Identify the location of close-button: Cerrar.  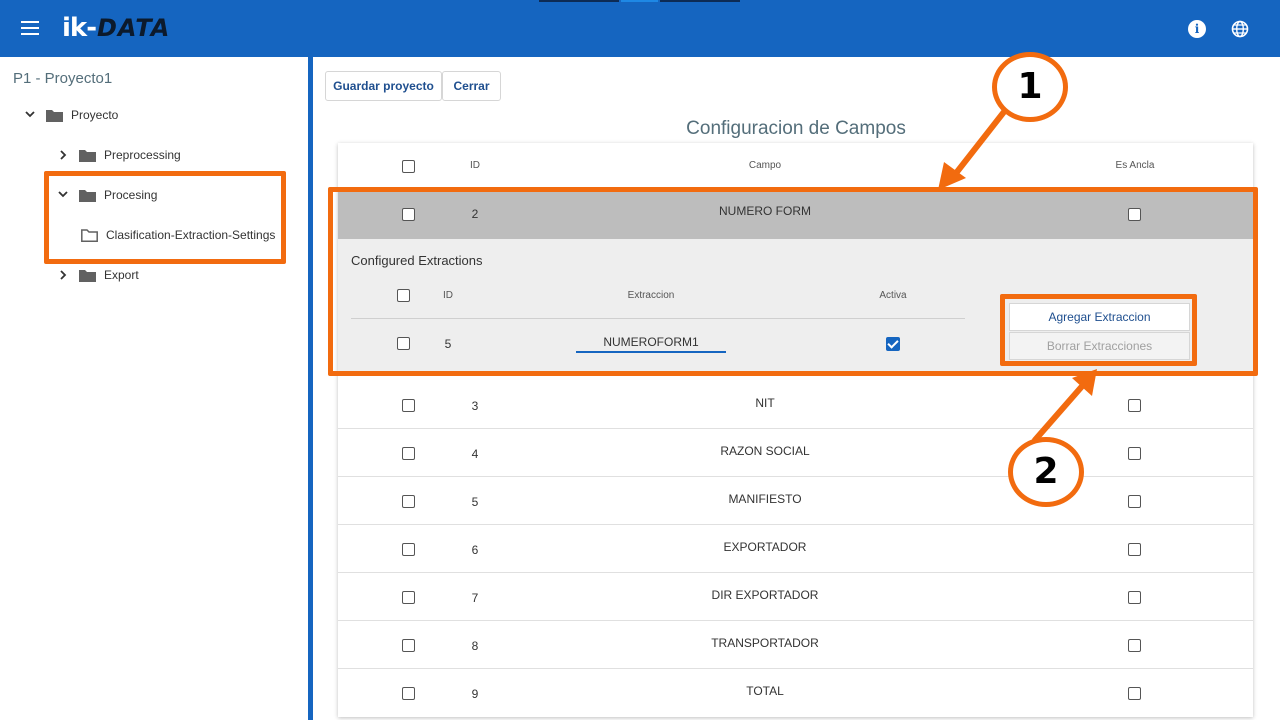
(471, 86).